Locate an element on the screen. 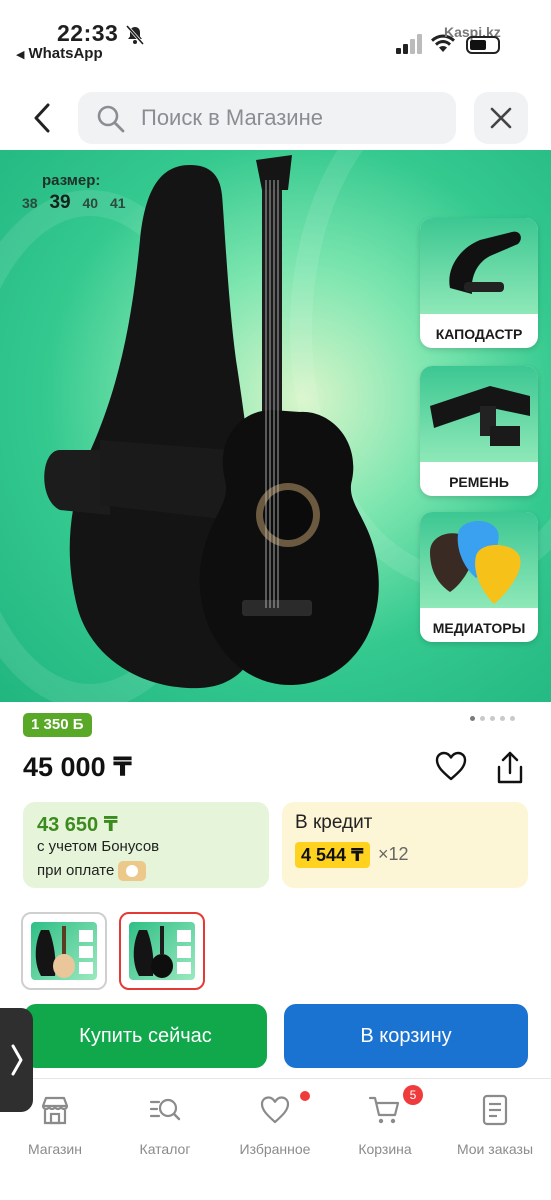 This screenshot has width=551, height=1200. bonus-price: 43 650 ₸ is located at coordinates (77, 825).